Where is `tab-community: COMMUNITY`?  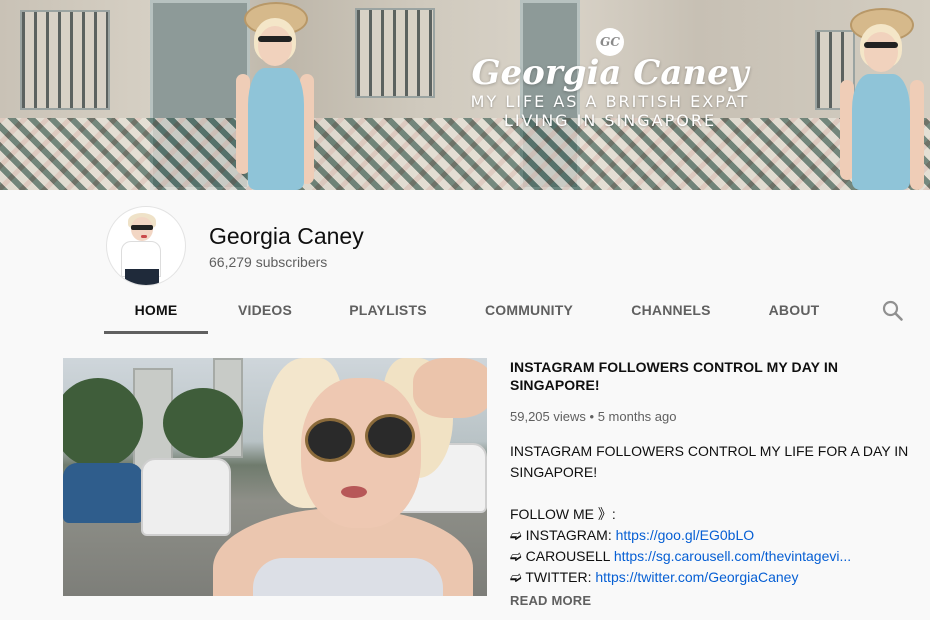 tab-community: COMMUNITY is located at coordinates (529, 311).